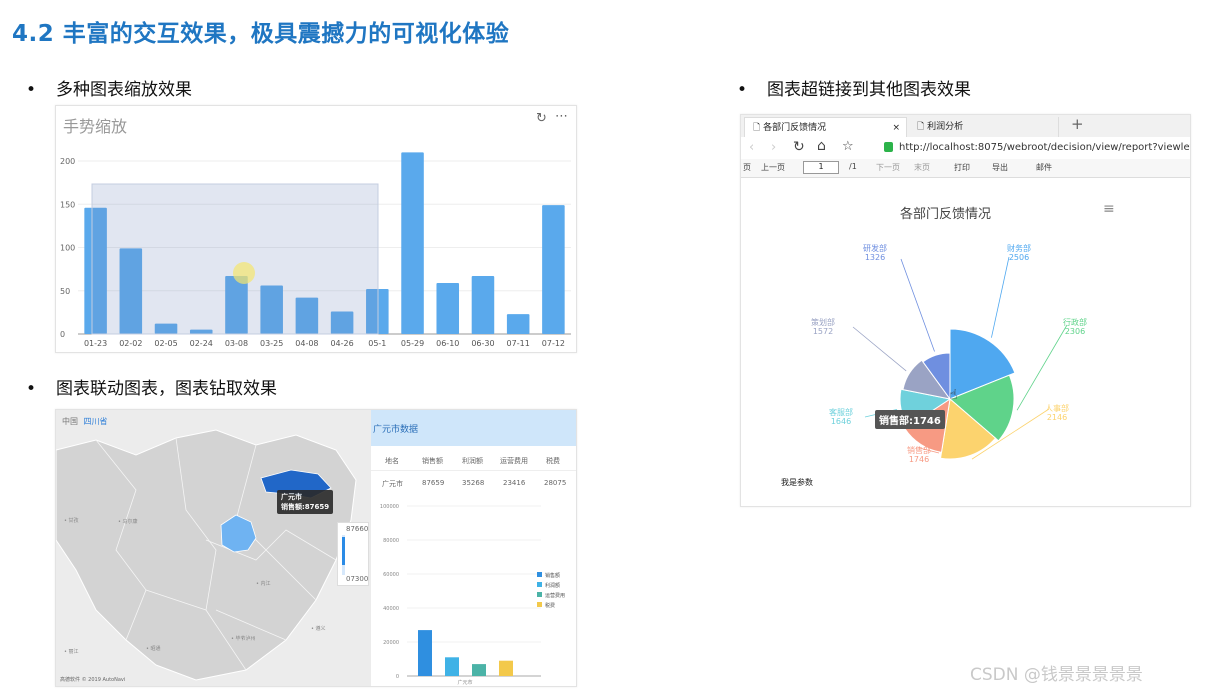 The image size is (1205, 691). What do you see at coordinates (235, 259) in the screenshot?
I see `zoom-brush-area` at bounding box center [235, 259].